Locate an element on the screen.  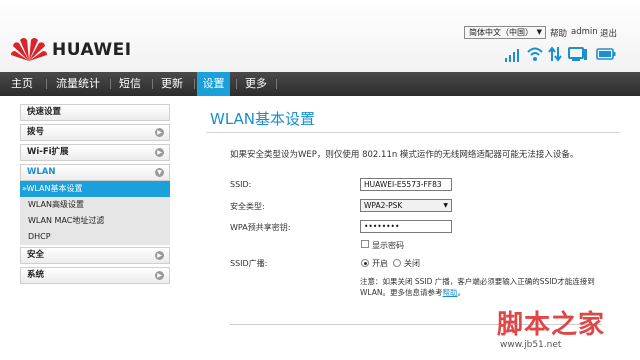
security-type-value: WPA2-PSK is located at coordinates (383, 205).